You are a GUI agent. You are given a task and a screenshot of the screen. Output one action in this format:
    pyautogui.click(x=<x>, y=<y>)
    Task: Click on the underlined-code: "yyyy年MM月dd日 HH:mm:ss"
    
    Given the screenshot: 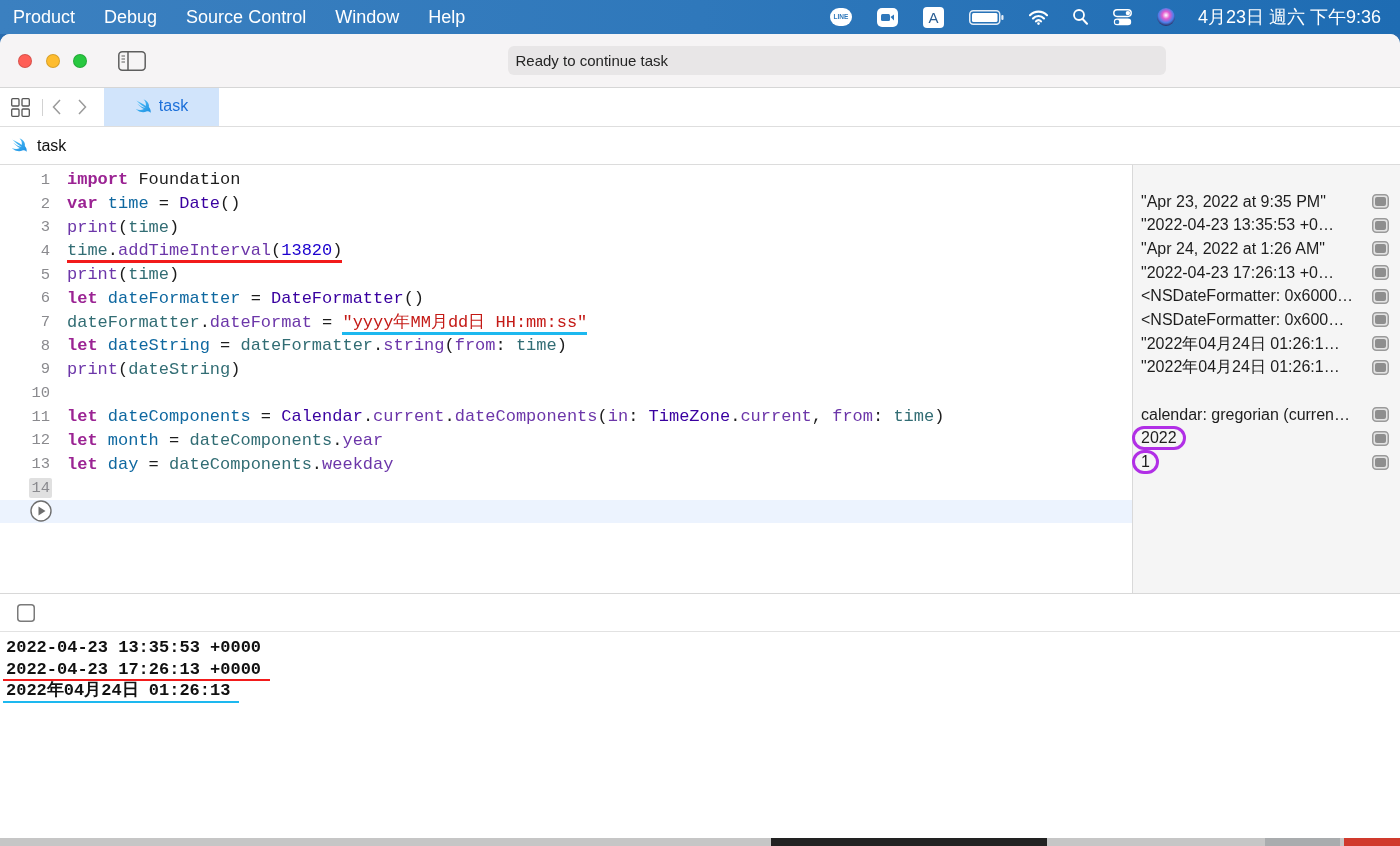 What is the action you would take?
    pyautogui.click(x=465, y=324)
    